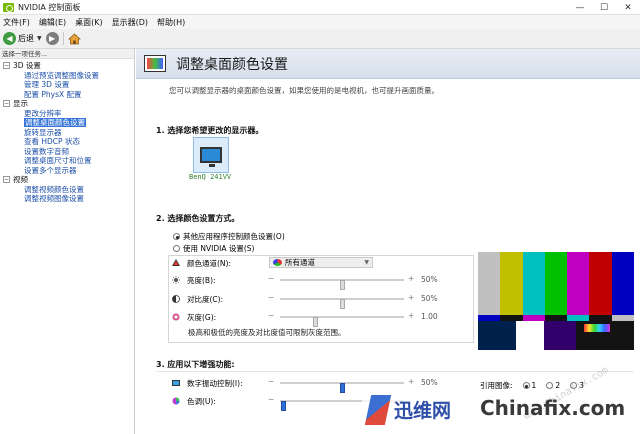 The height and width of the screenshot is (434, 640). I want to click on watermark-logo-en: Chinafix.com, so click(553, 408).